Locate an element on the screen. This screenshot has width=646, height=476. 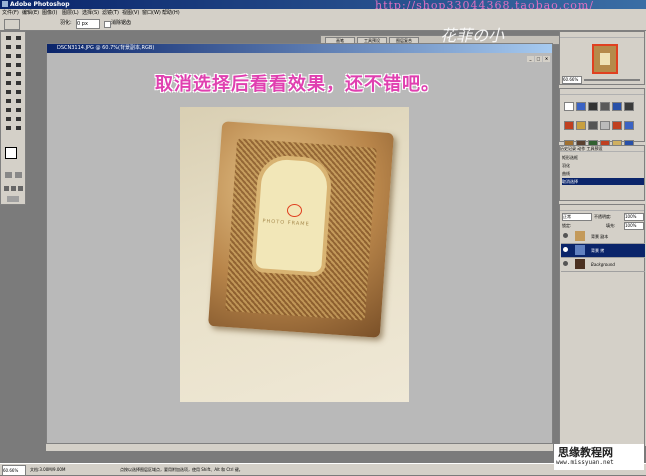
path-select-icon is located at coordinates (8, 101).